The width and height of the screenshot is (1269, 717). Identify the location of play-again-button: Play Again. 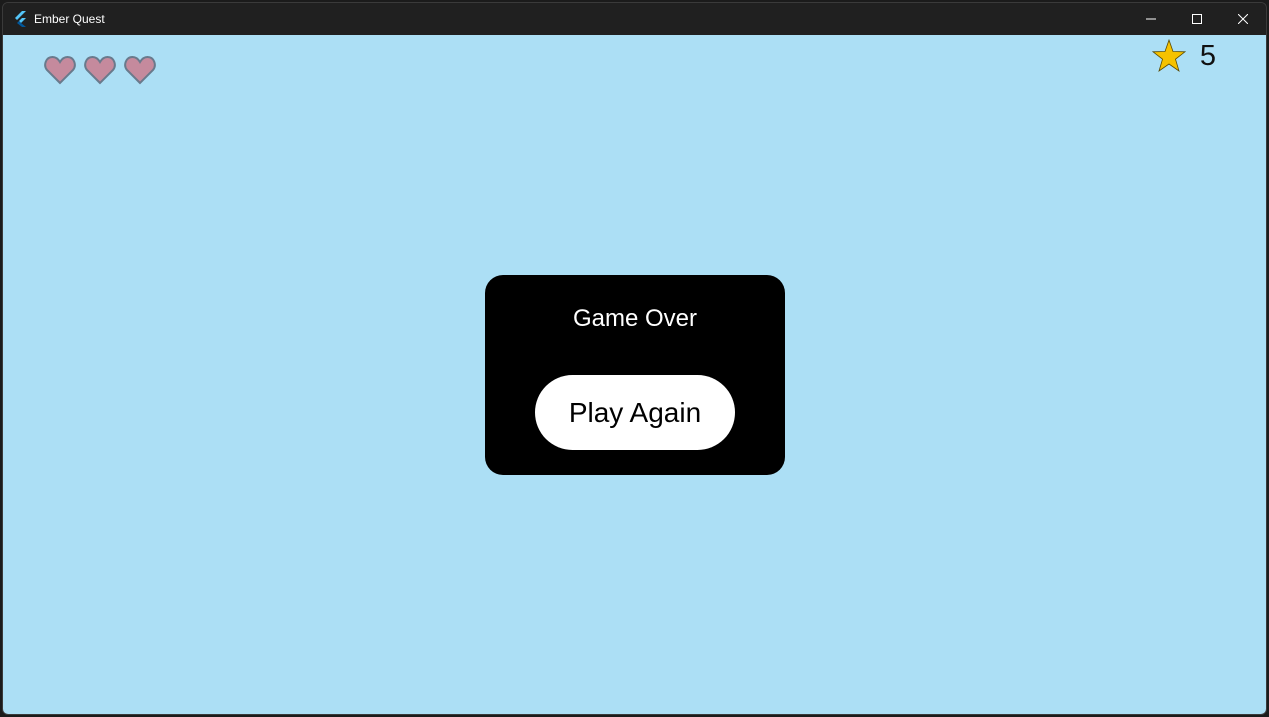
(635, 412).